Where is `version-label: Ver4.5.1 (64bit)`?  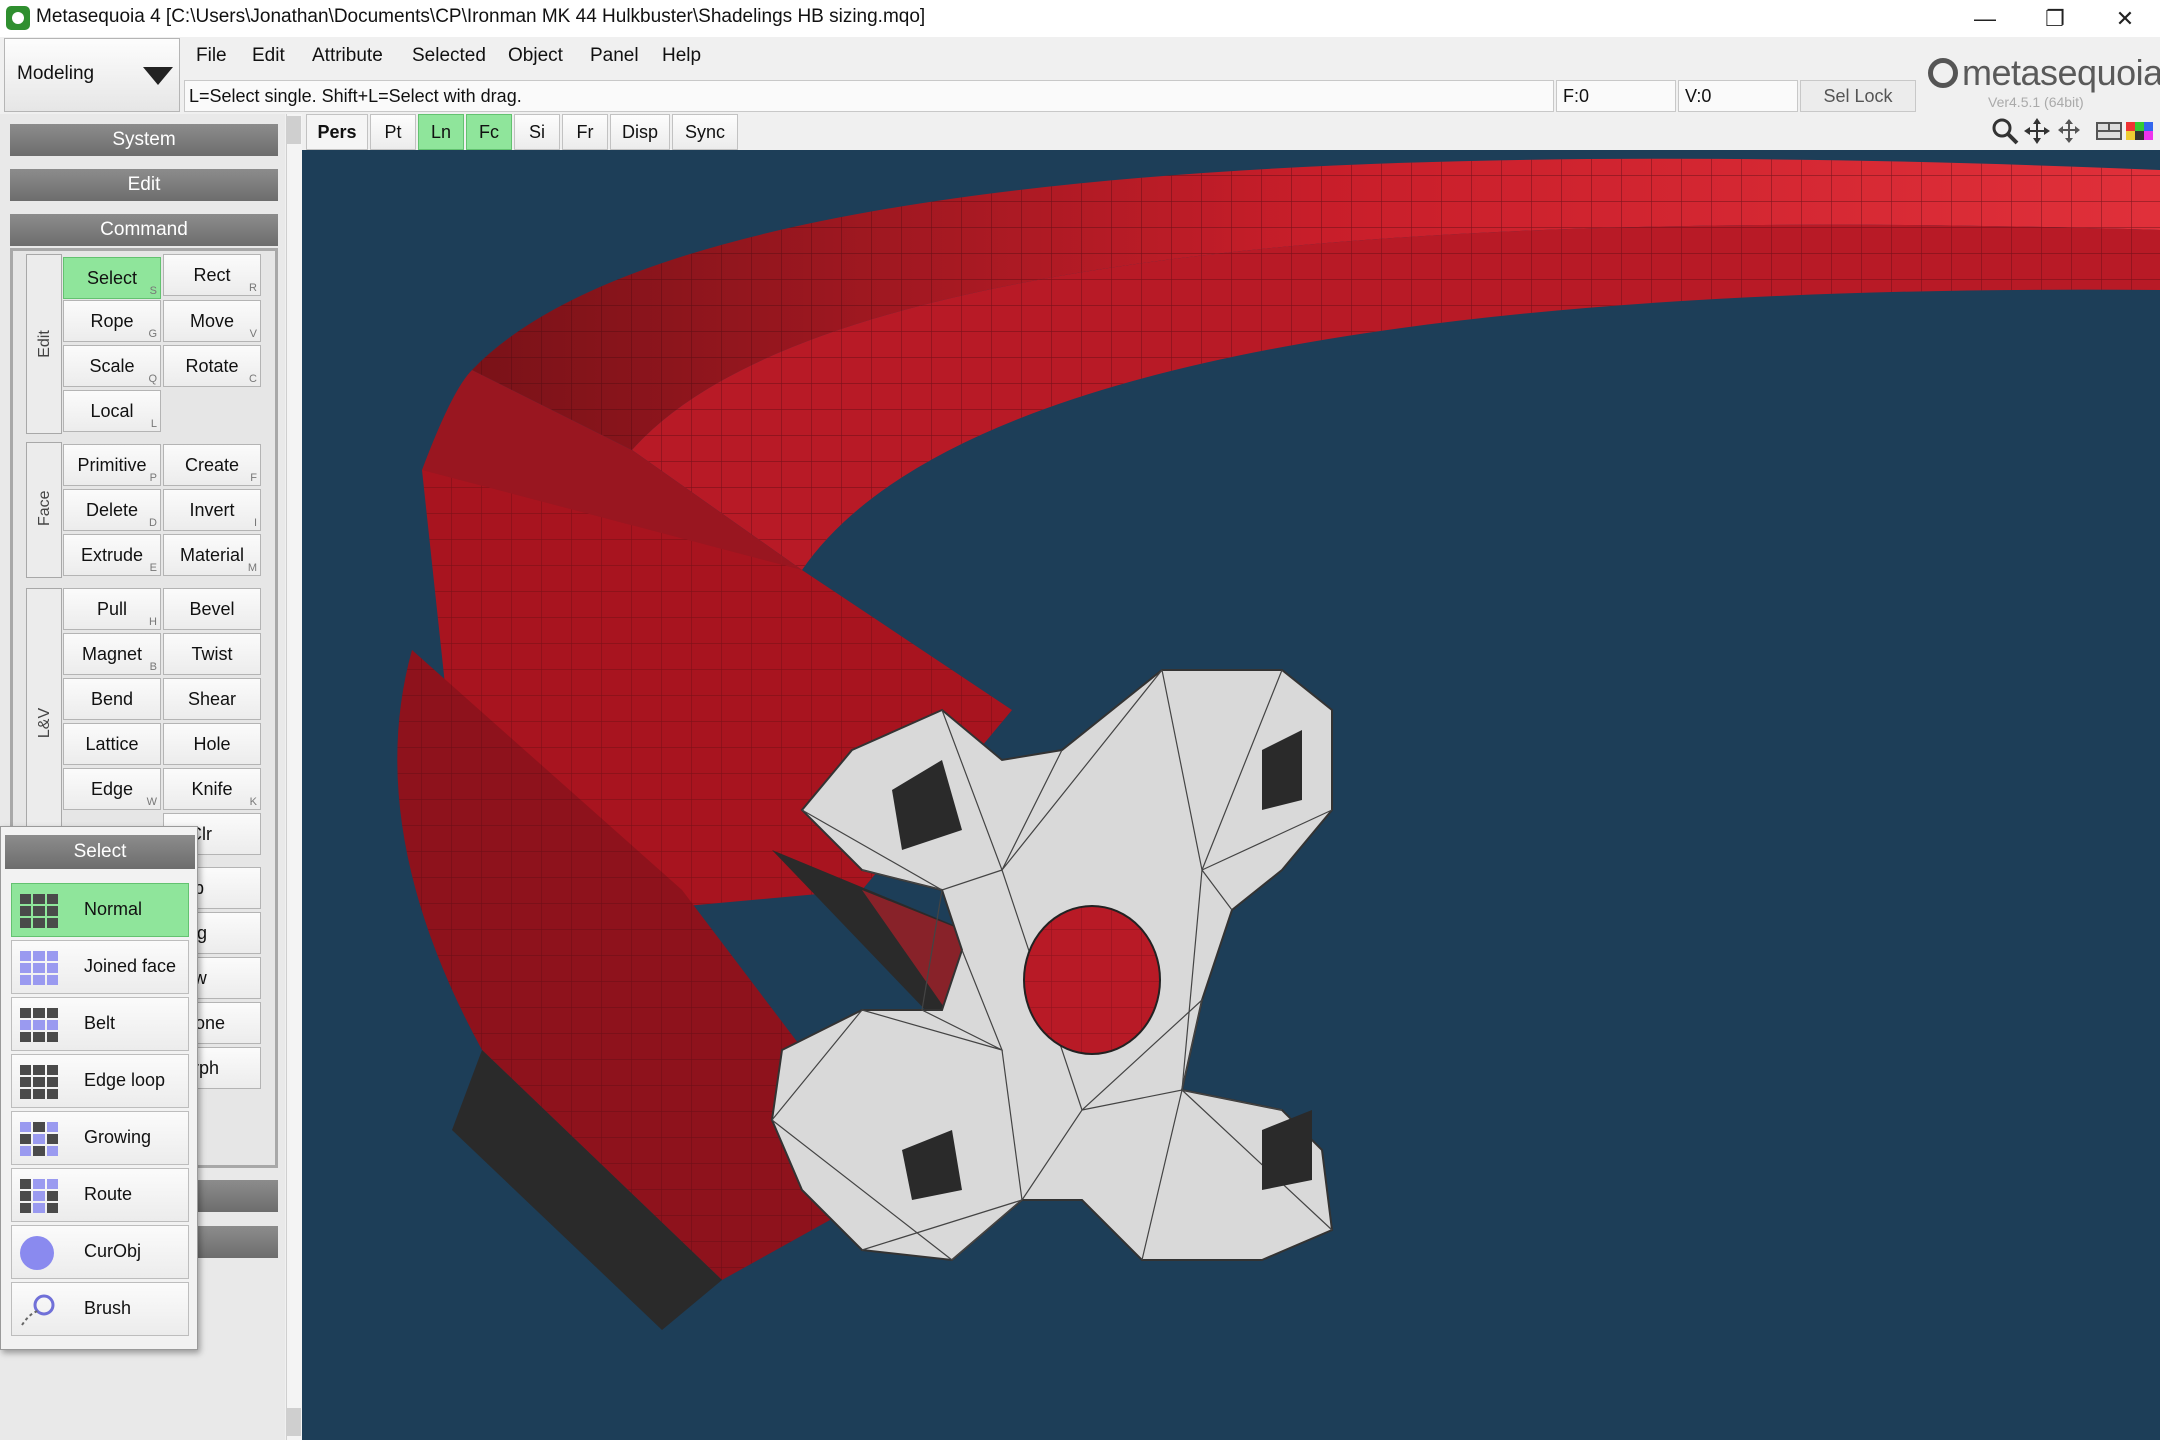
version-label: Ver4.5.1 (64bit) is located at coordinates (2036, 102).